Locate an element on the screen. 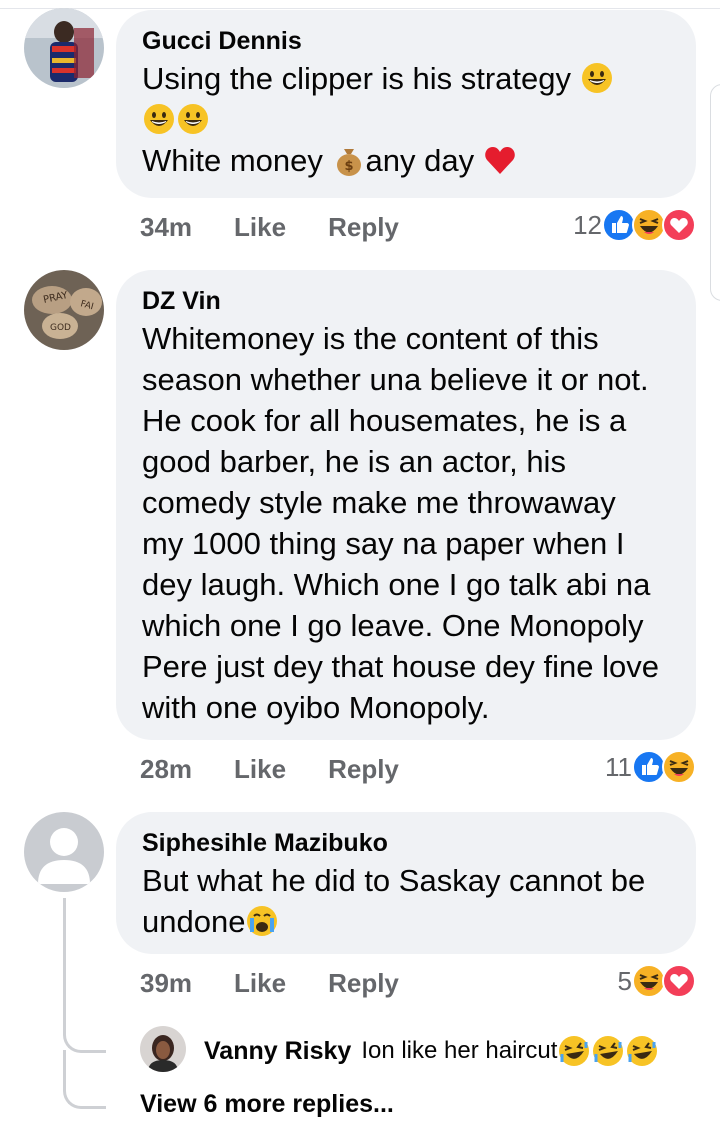 Image resolution: width=720 pixels, height=1139 pixels. comment-actions: 28m Like Reply is located at coordinates (269, 769).